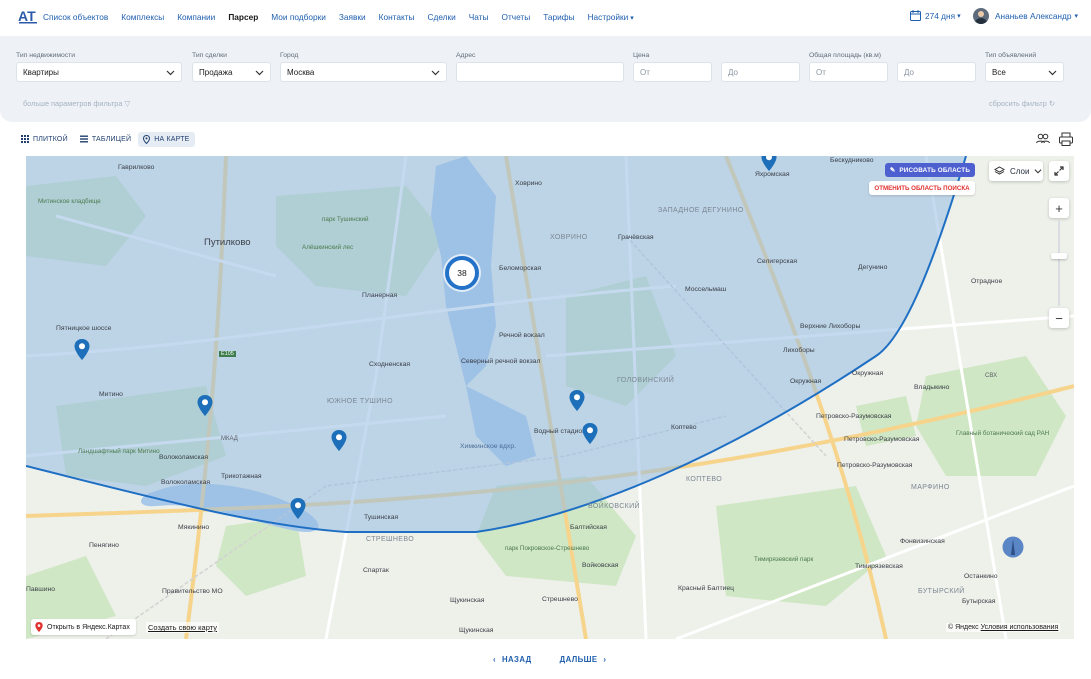 This screenshot has width=1091, height=679. Describe the element at coordinates (1020, 627) in the screenshot. I see `terms-link: Условия использования` at that location.